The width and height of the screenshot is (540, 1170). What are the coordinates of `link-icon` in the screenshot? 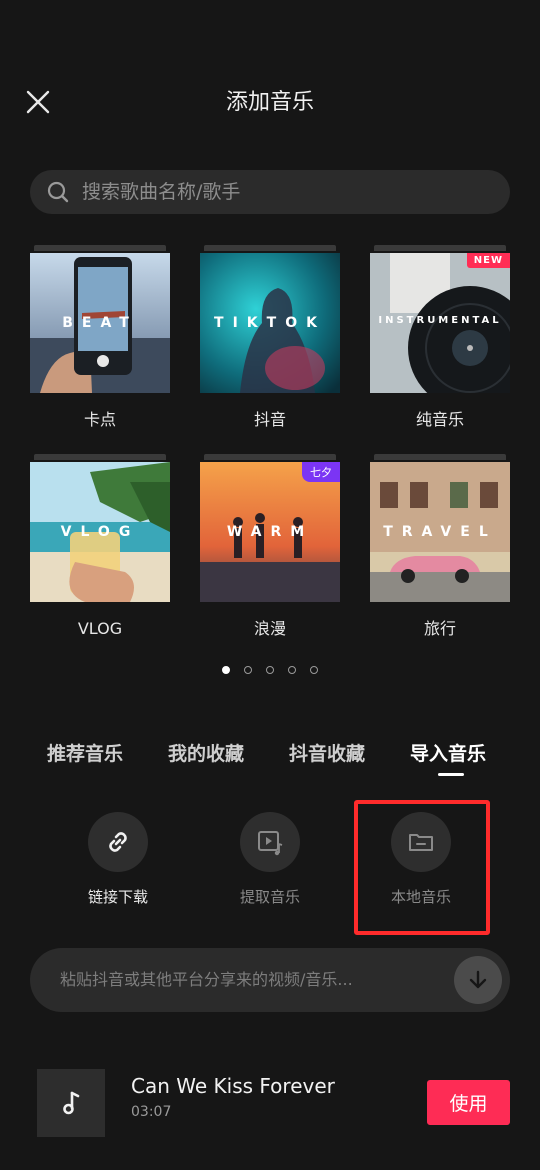 It's located at (118, 842).